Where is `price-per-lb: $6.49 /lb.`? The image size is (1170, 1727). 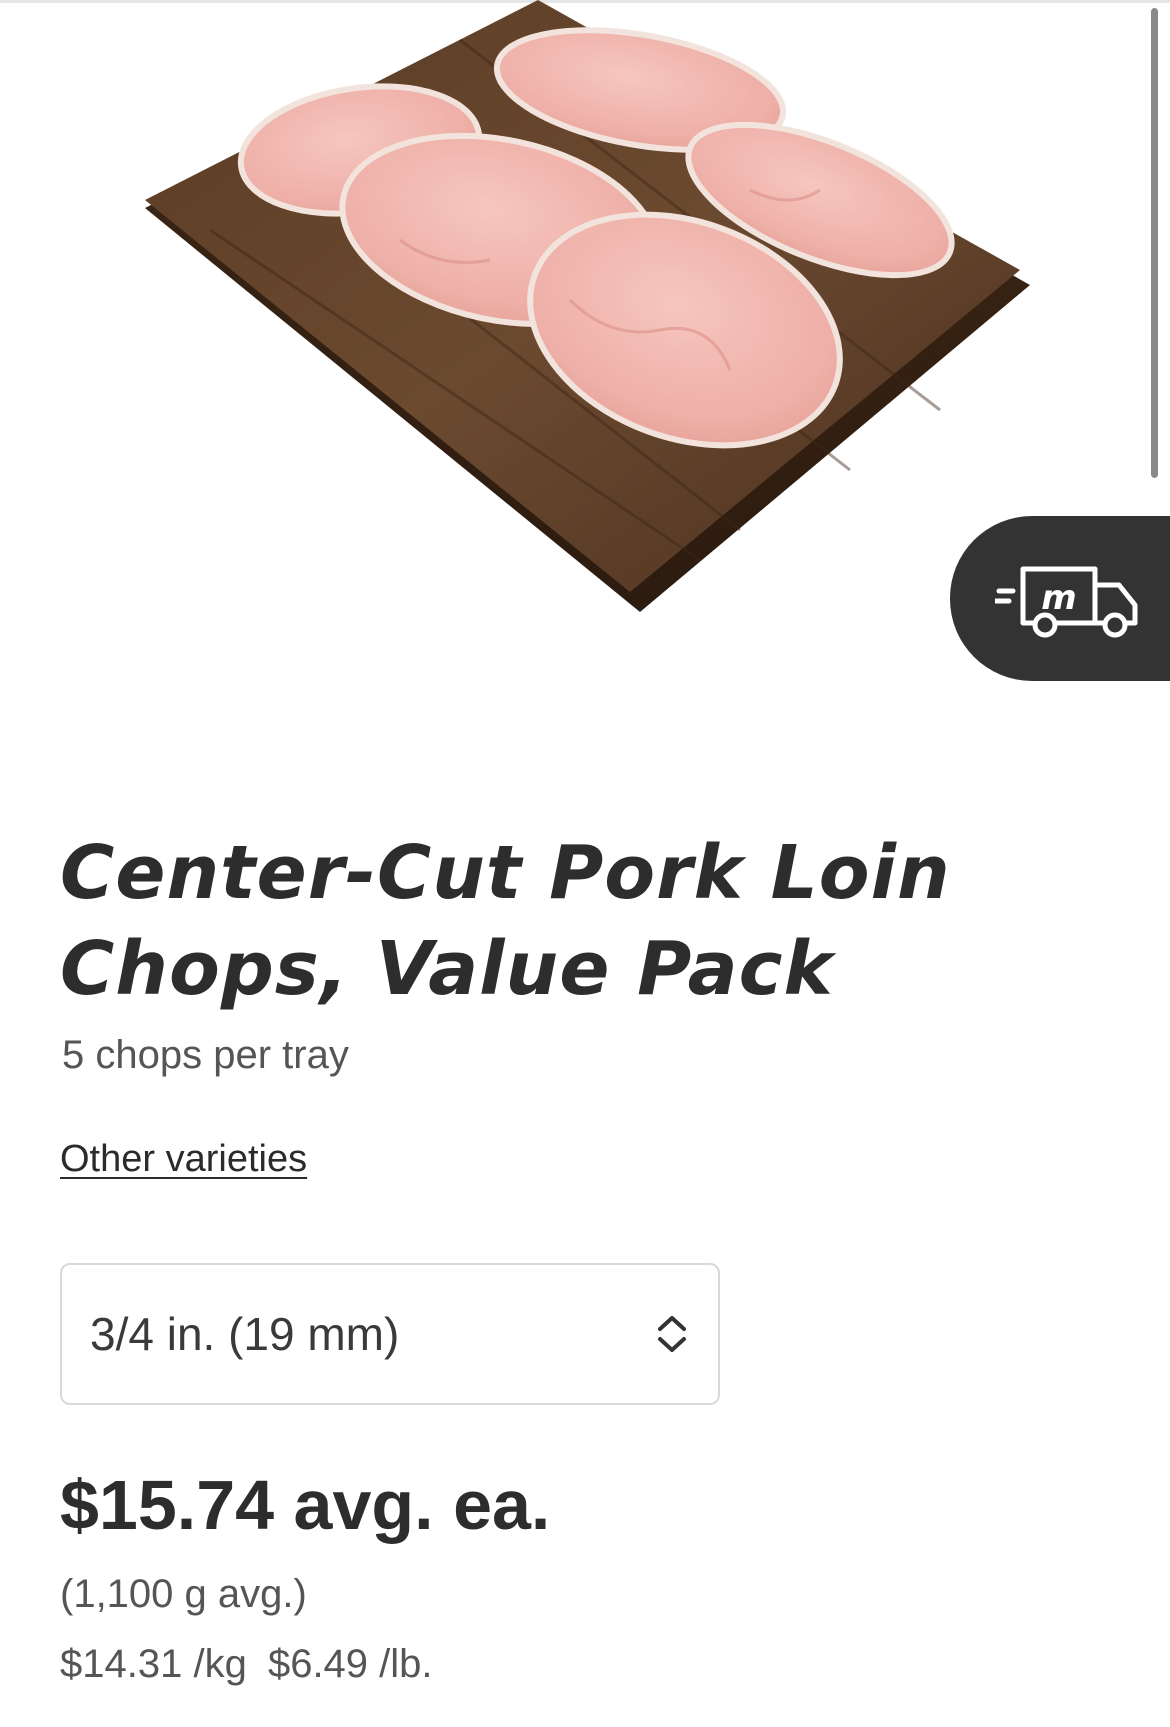
price-per-lb: $6.49 /lb. is located at coordinates (350, 1664).